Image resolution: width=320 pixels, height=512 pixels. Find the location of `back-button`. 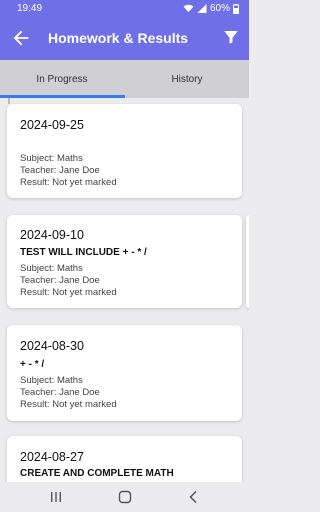

back-button is located at coordinates (21, 38).